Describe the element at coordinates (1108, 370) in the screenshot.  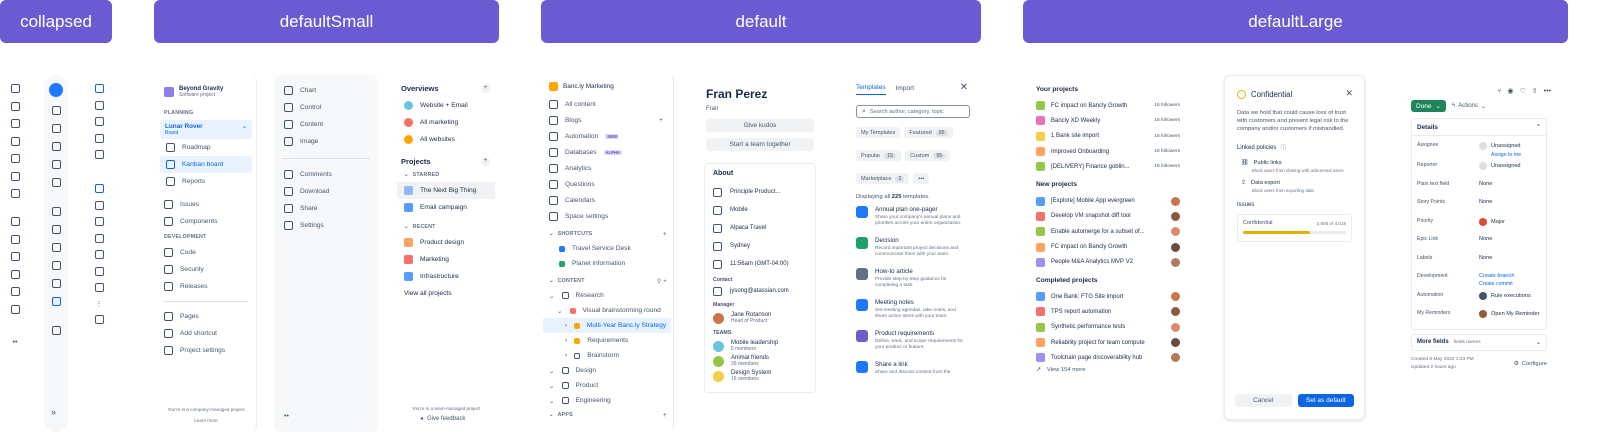
I see `view-more-link: ↗ View 154 more` at that location.